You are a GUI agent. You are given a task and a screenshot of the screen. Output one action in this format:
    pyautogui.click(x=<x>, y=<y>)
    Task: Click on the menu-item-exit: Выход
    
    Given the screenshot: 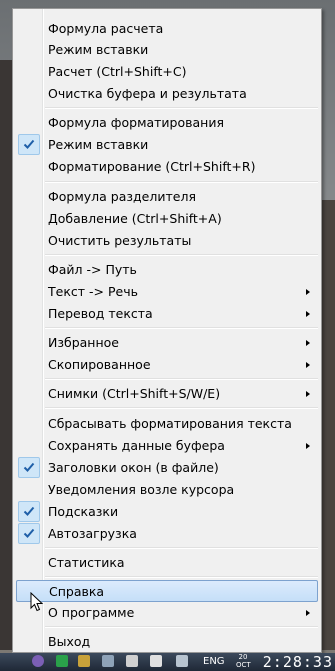 What is the action you would take?
    pyautogui.click(x=167, y=642)
    